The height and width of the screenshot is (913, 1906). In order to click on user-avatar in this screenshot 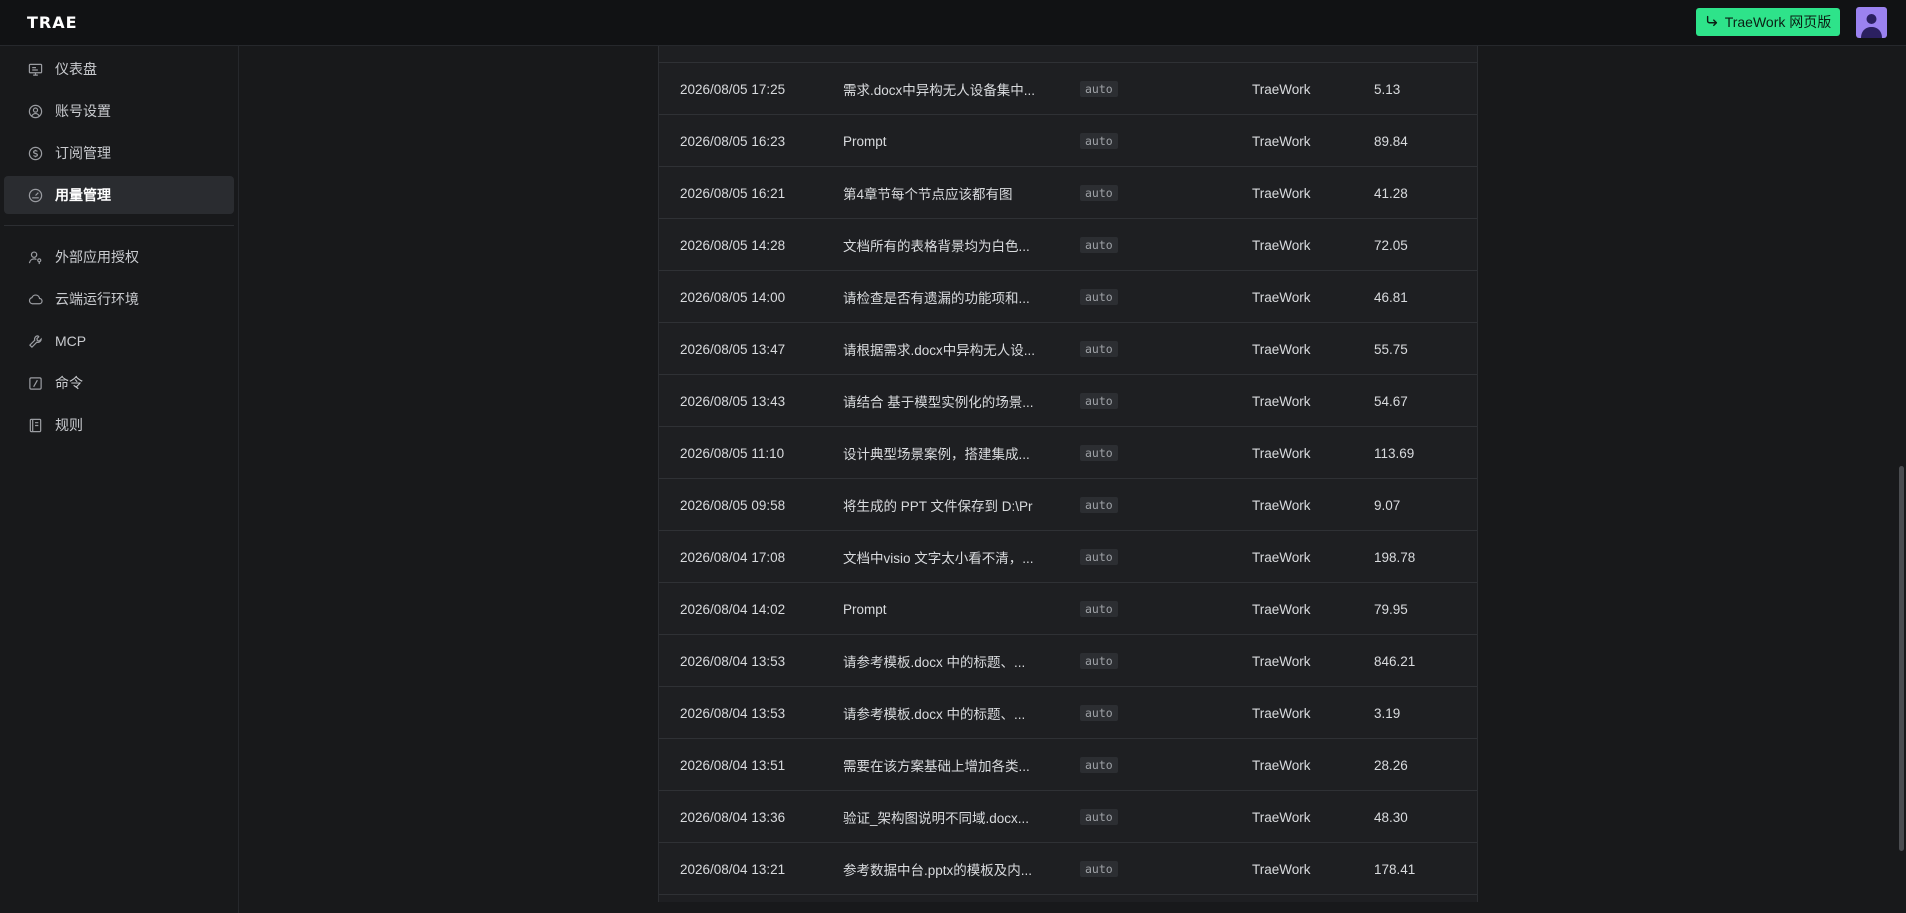, I will do `click(1871, 22)`.